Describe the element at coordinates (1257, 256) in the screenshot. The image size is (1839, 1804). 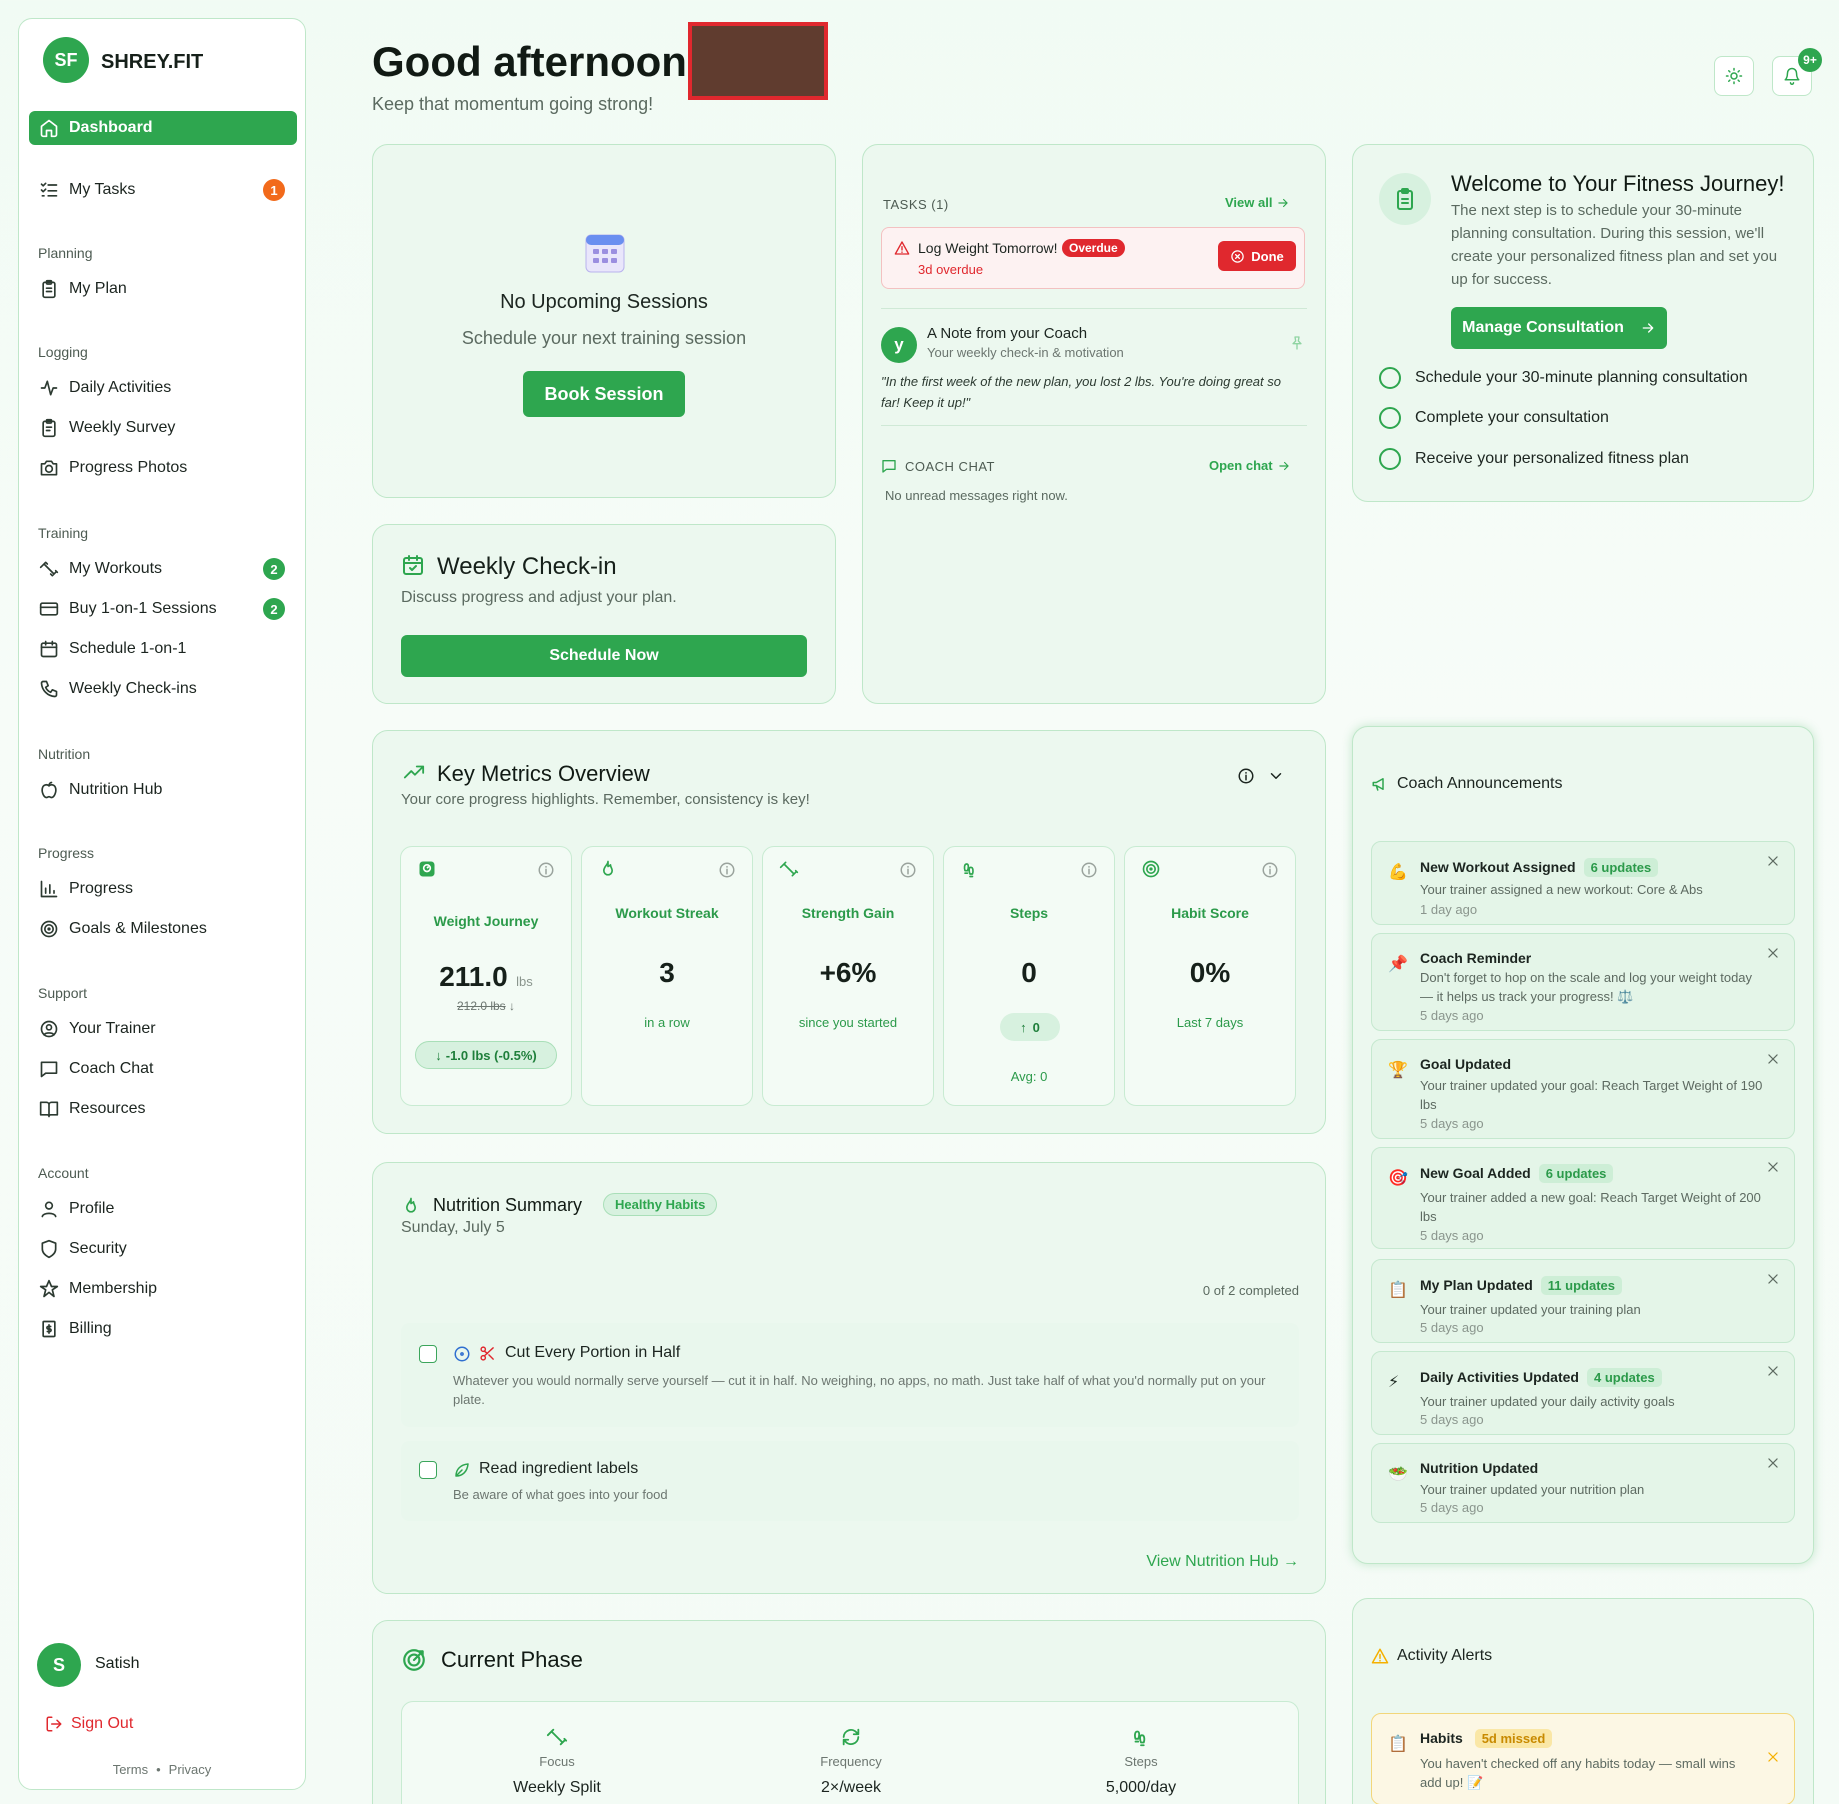
I see `done-button: Done` at that location.